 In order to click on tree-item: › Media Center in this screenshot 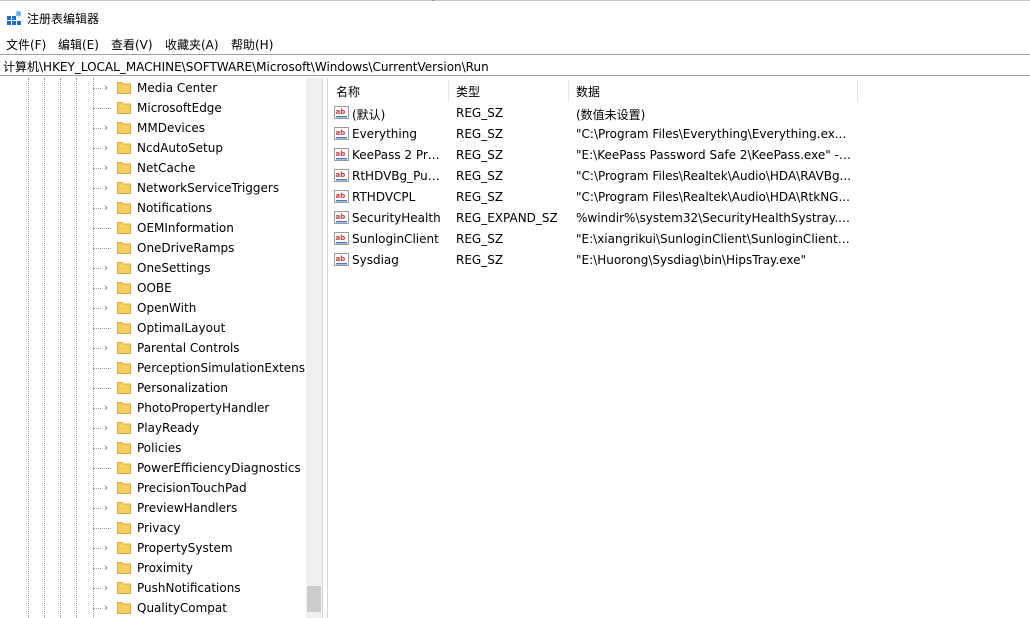, I will do `click(153, 88)`.